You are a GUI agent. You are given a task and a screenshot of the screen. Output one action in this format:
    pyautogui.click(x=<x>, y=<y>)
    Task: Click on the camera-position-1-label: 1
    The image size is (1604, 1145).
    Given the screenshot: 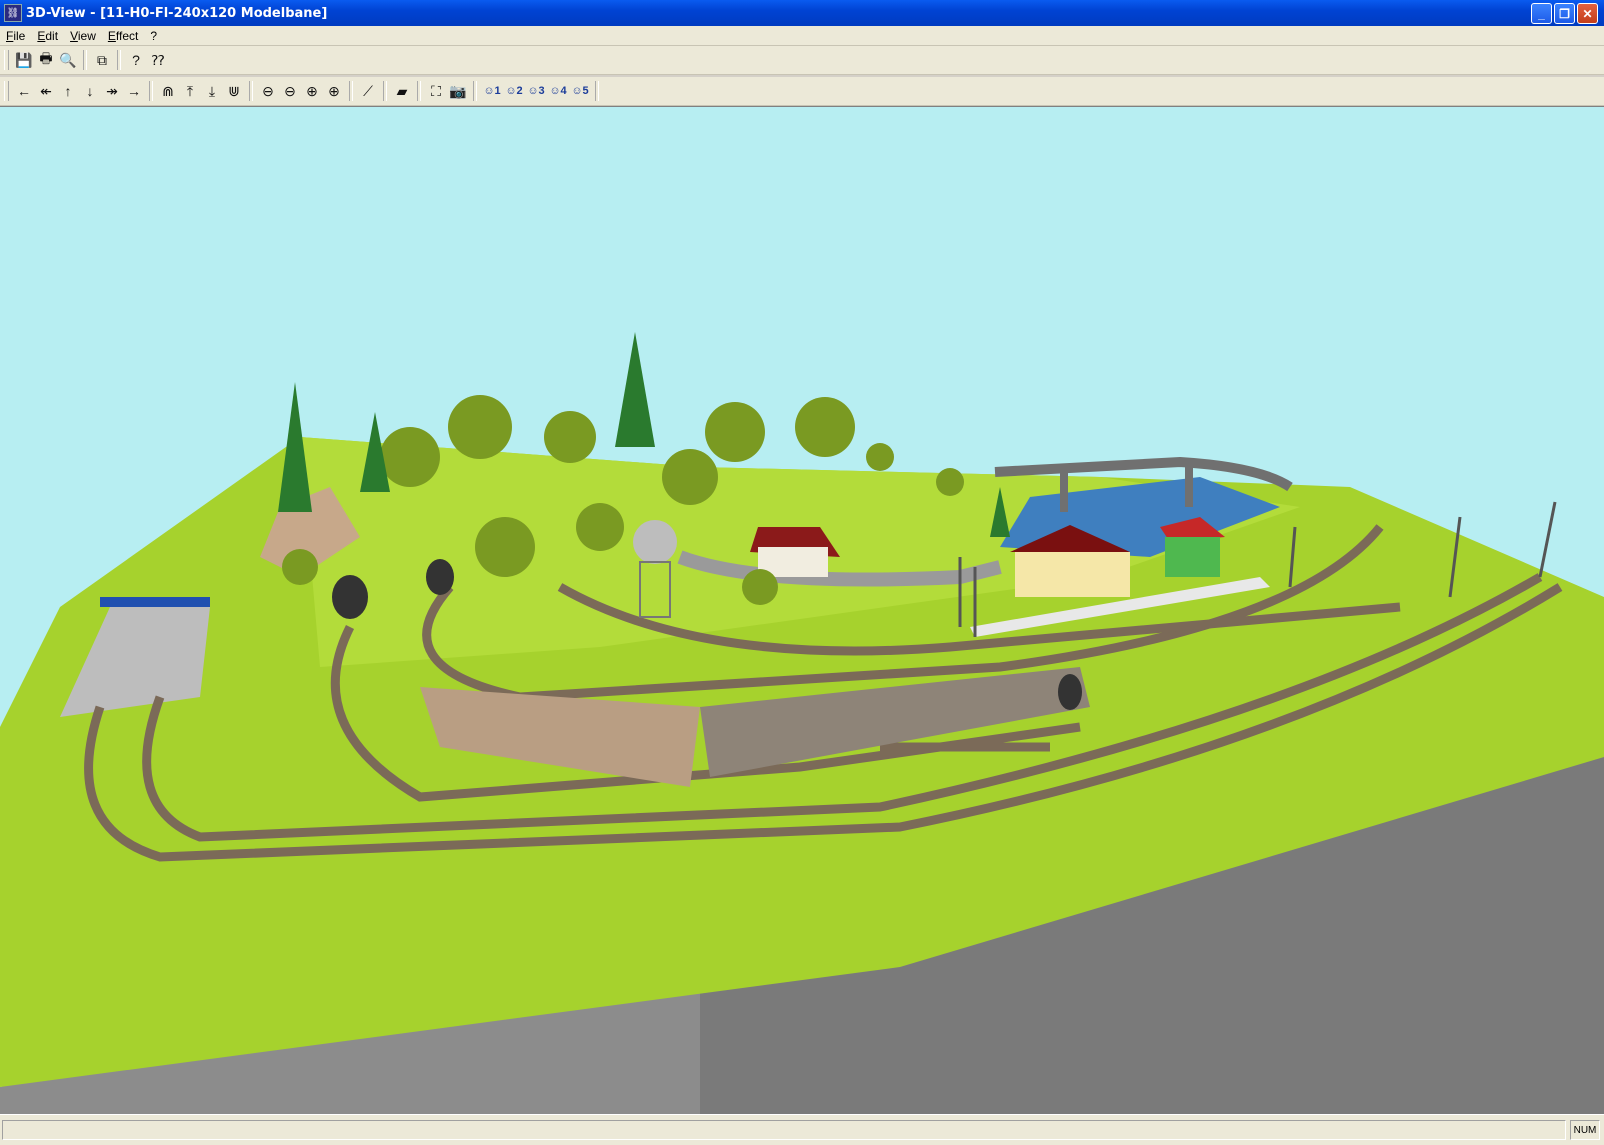 What is the action you would take?
    pyautogui.click(x=497, y=91)
    